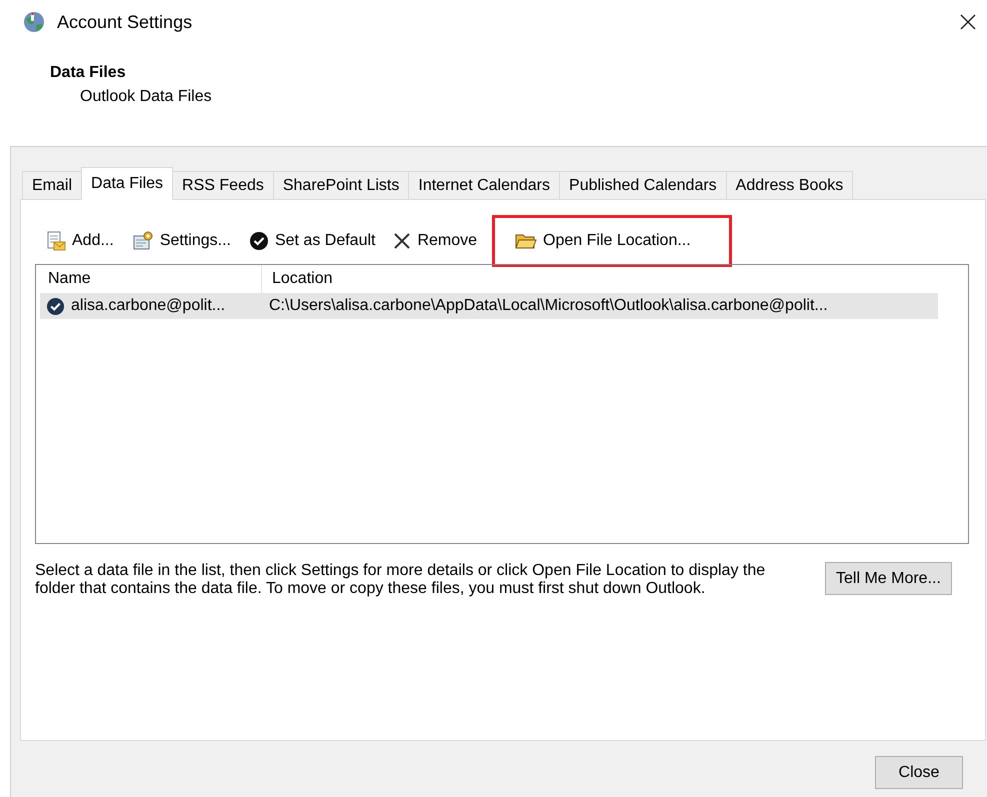  I want to click on section-subtitle: Outlook Data Files, so click(146, 97).